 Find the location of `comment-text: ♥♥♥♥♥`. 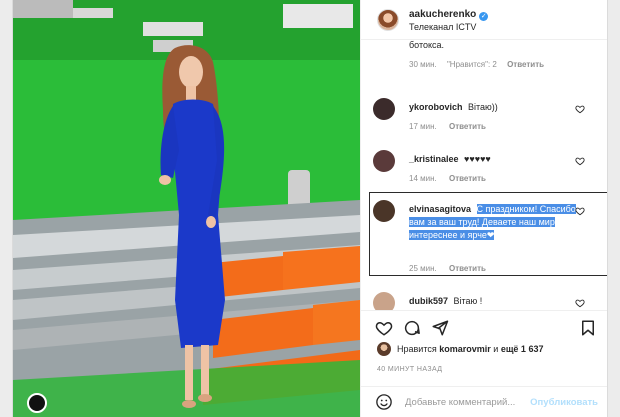

comment-text: ♥♥♥♥♥ is located at coordinates (477, 159).